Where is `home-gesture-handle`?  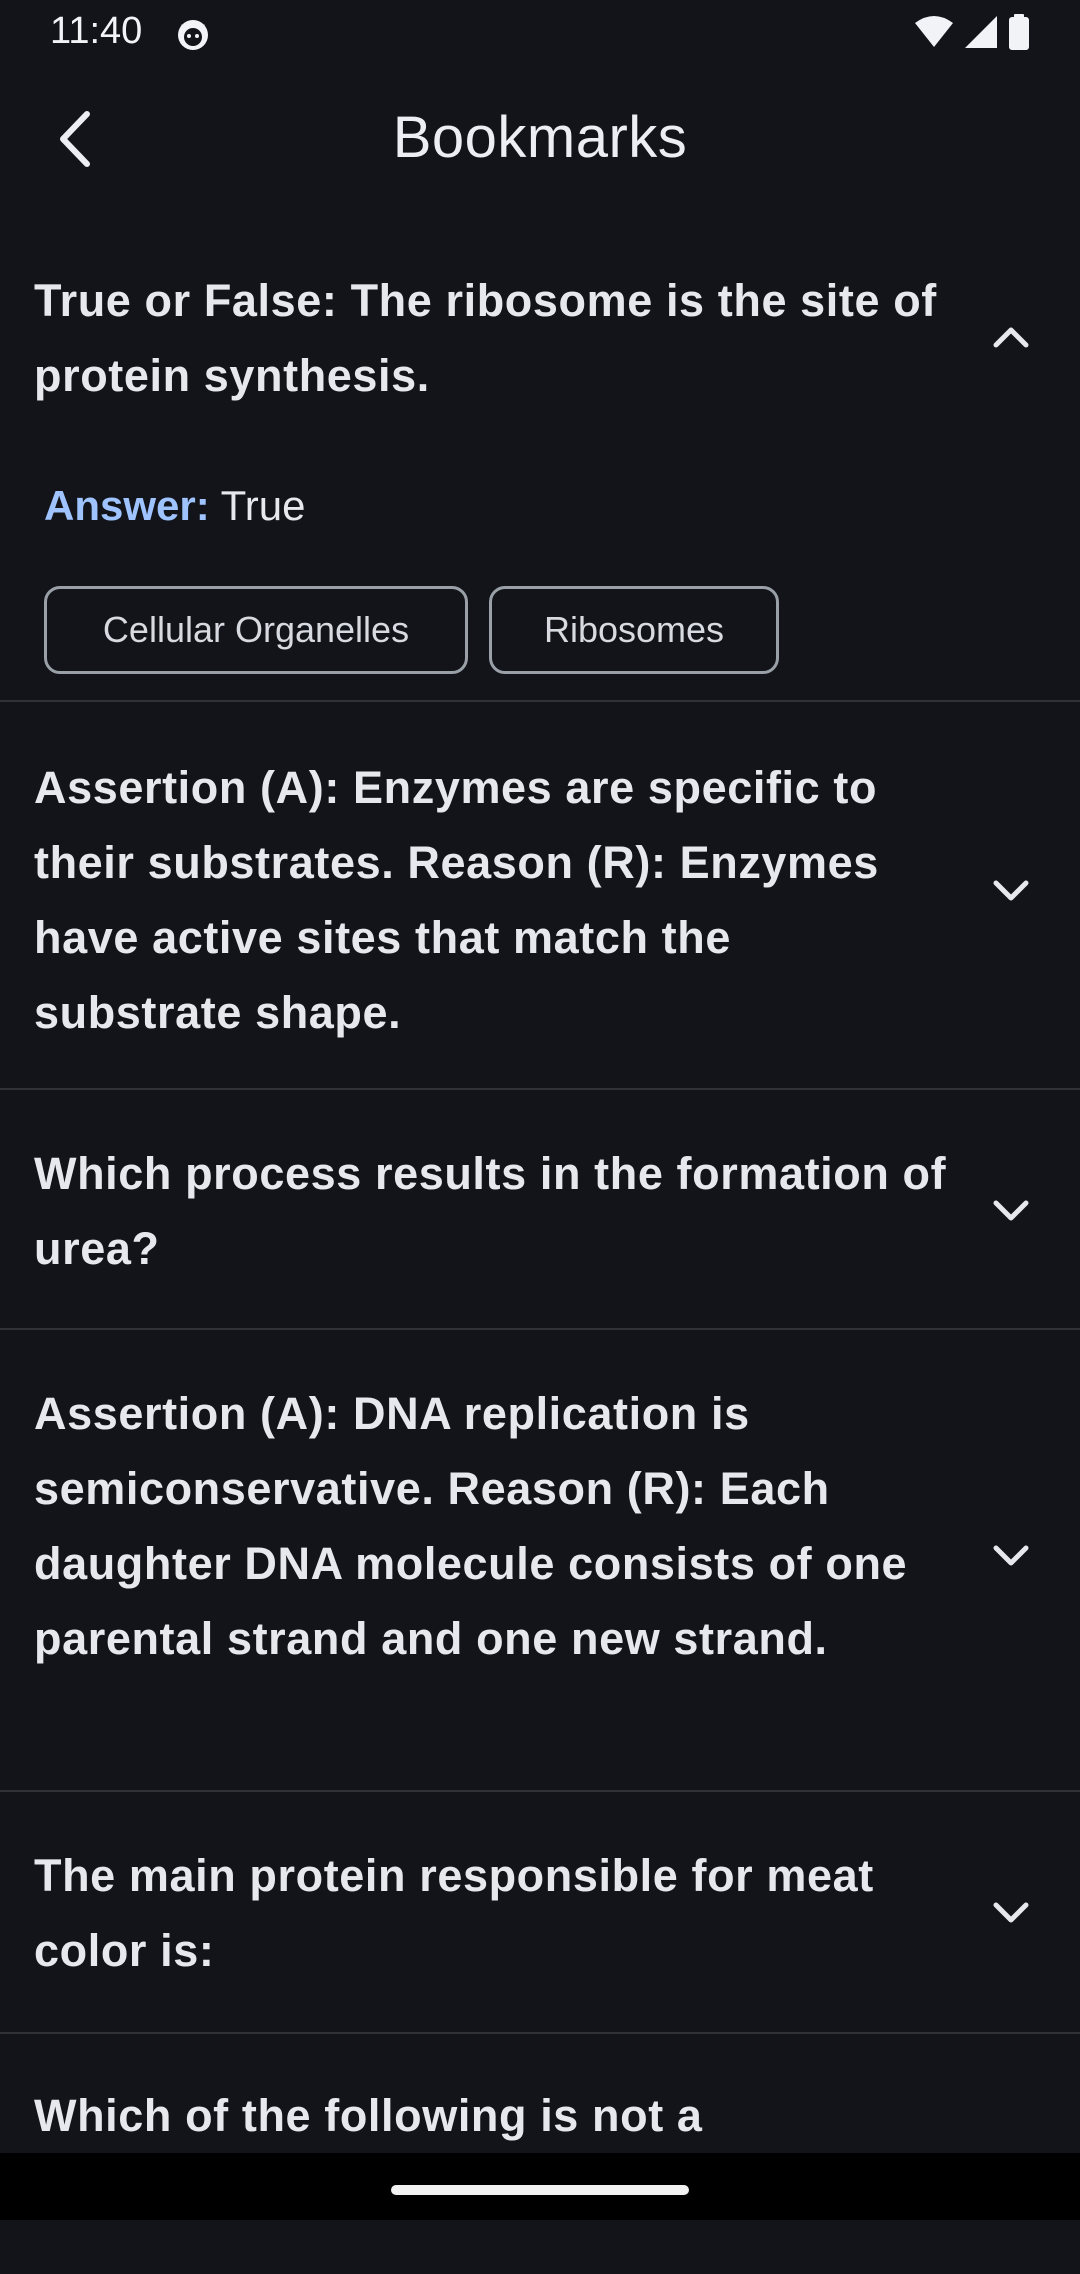
home-gesture-handle is located at coordinates (540, 2190).